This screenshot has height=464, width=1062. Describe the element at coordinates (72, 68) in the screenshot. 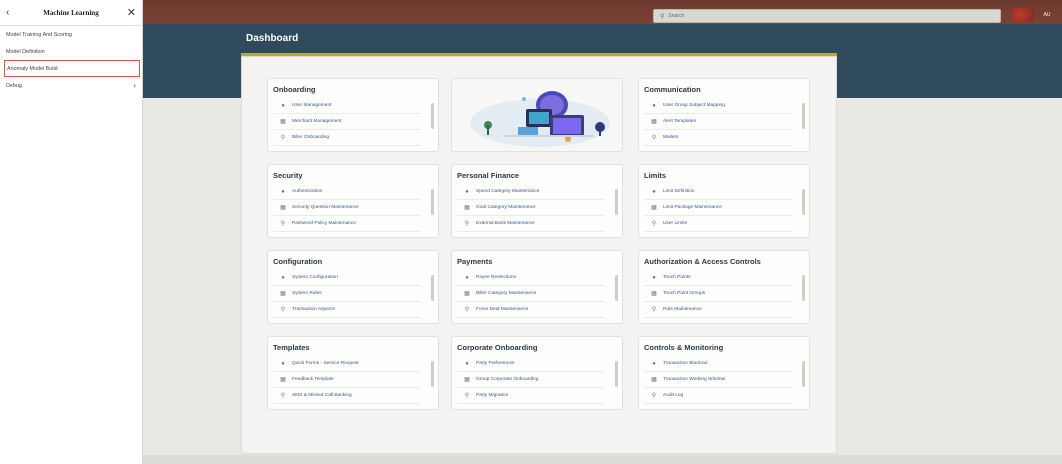

I see `menu-item-anomaly-model-build: Anomaly Model Build` at that location.